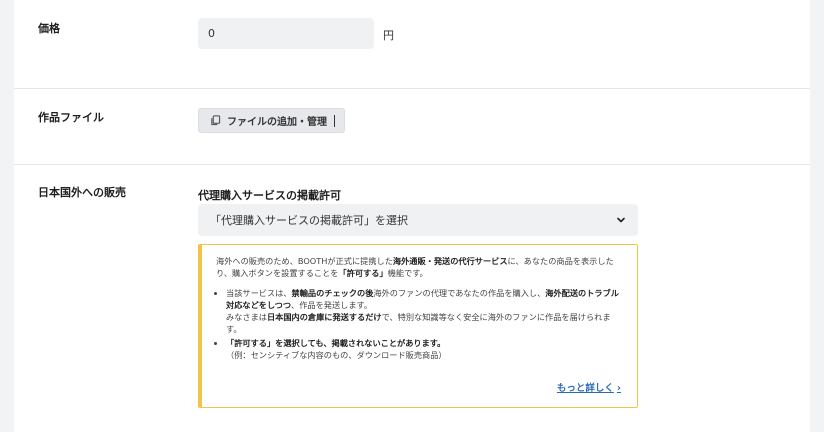 This screenshot has height=432, width=824. Describe the element at coordinates (324, 317) in the screenshot. I see `notice-emphasis: 日本国内の倉庫に発送するだけ` at that location.